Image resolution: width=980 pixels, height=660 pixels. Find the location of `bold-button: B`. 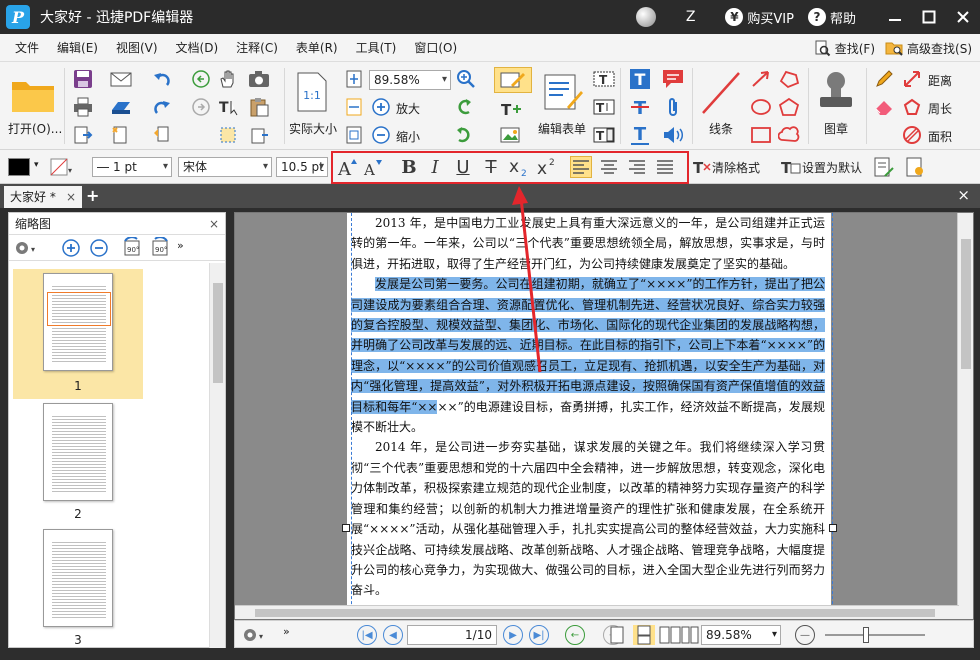

bold-button: B is located at coordinates (409, 167).